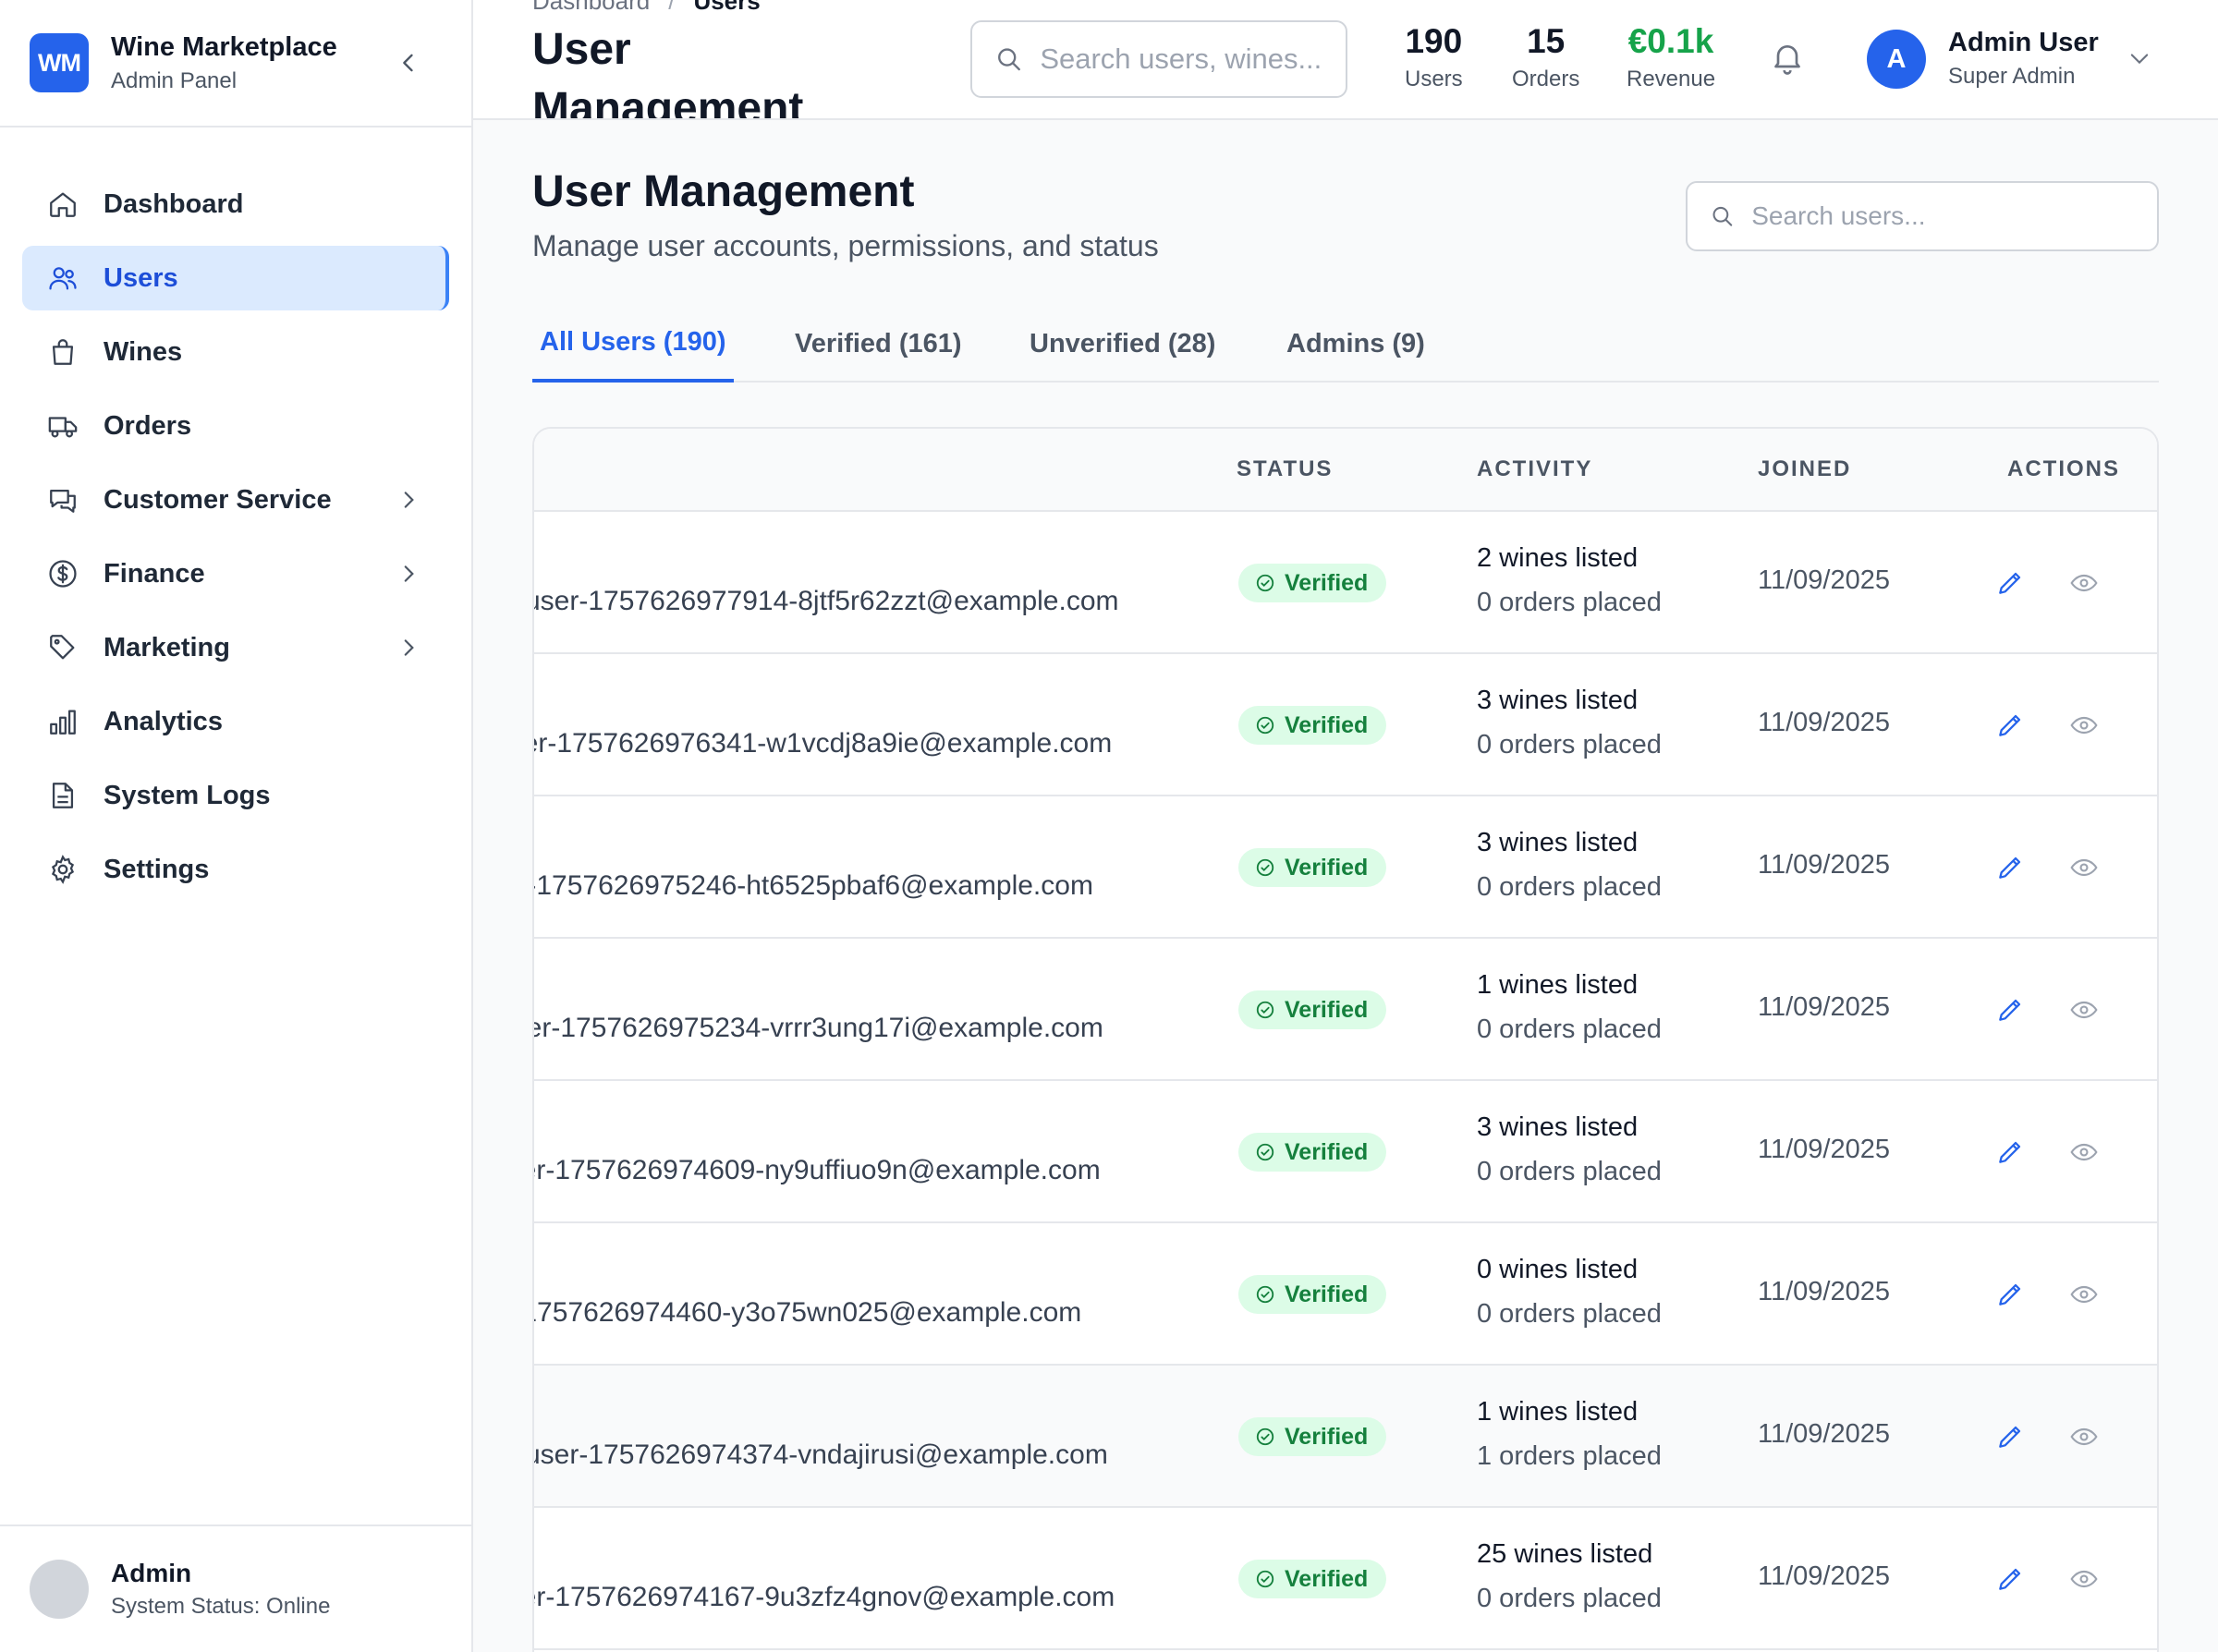  What do you see at coordinates (727, 7) in the screenshot?
I see `breadcrumb-current: Users` at bounding box center [727, 7].